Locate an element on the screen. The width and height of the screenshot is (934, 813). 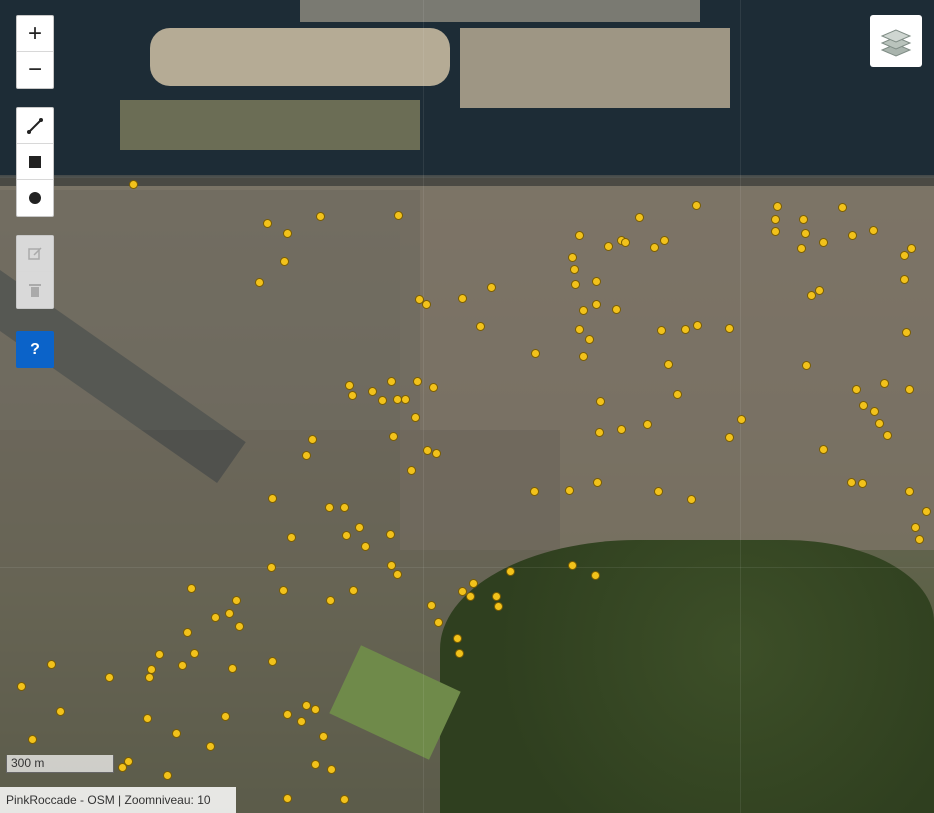
zoom-in-button: + is located at coordinates (35, 34).